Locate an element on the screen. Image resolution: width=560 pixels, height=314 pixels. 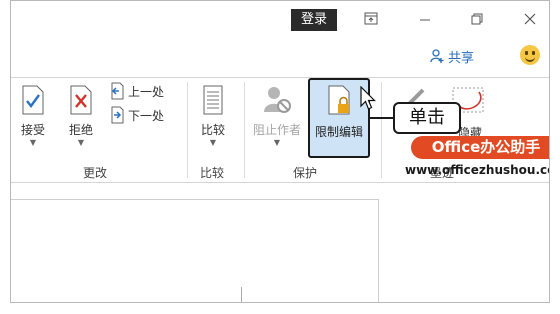
accept-label: 接受 is located at coordinates (32, 130).